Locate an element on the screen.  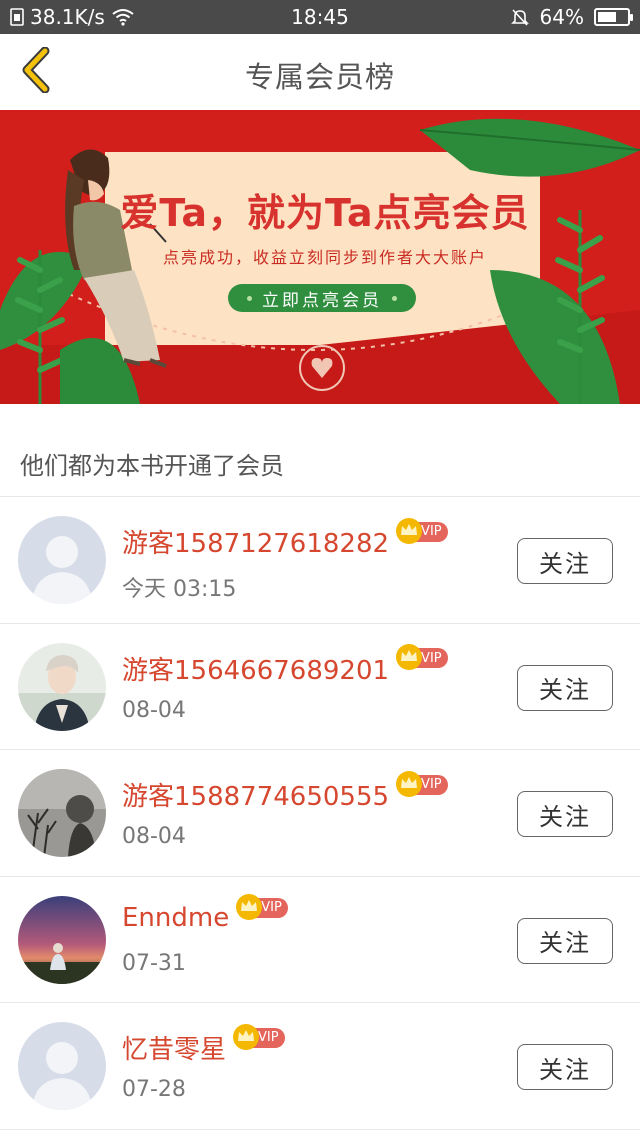
member-row: 忆昔零星 VIP 07-28 关注 is located at coordinates (320, 1066).